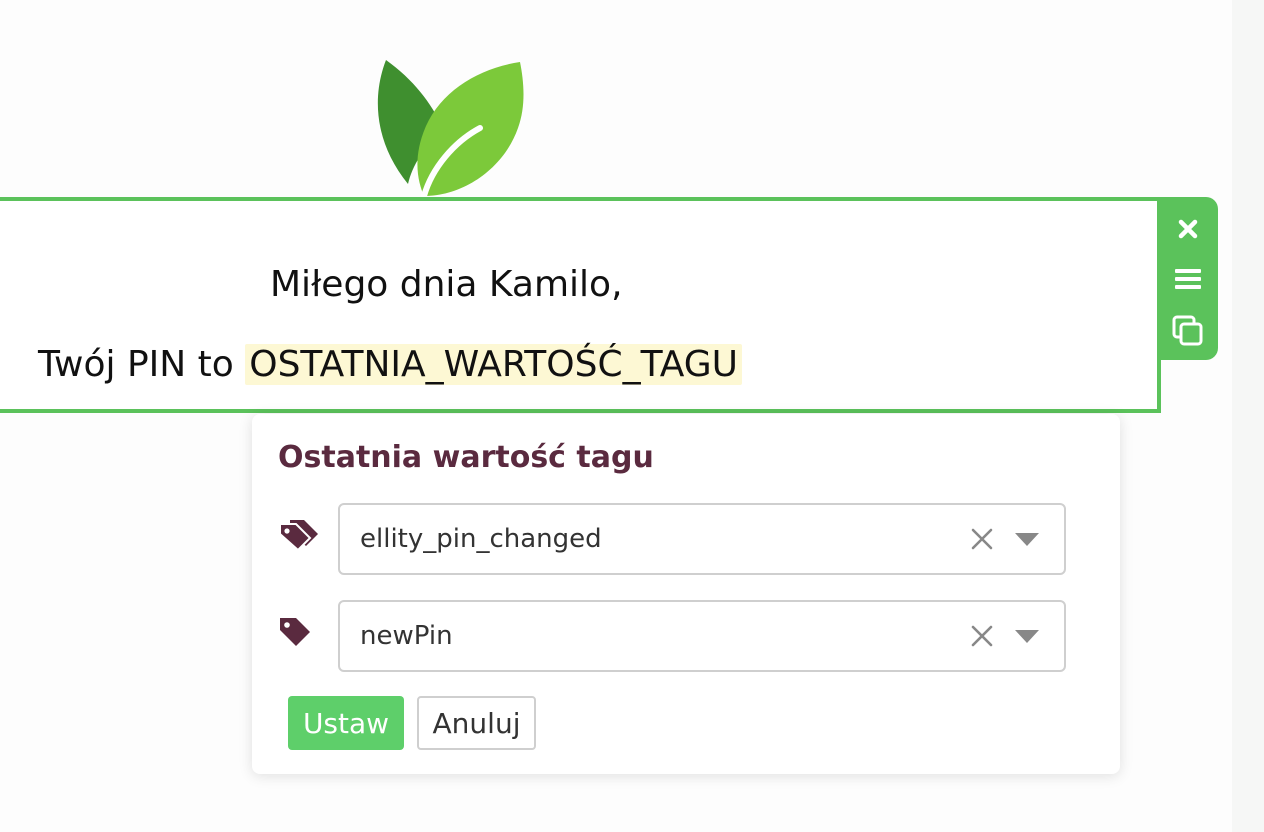 This screenshot has width=1264, height=832. What do you see at coordinates (494, 364) in the screenshot?
I see `merge-tag-placeholder: OSTATNIA_WARTOŚĆ_TAGU` at bounding box center [494, 364].